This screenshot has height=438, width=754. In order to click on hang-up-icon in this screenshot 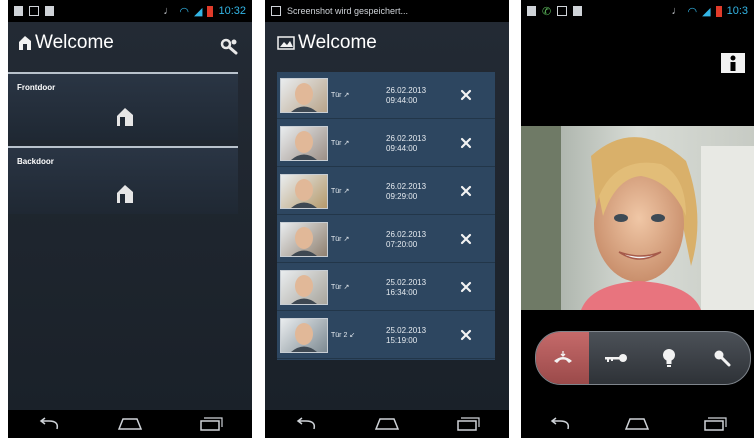, I will do `click(562, 357)`.